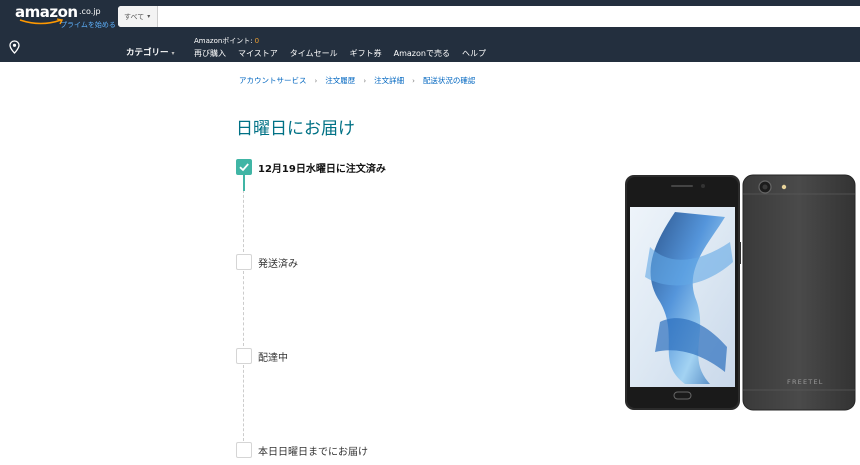  Describe the element at coordinates (389, 80) in the screenshot. I see `breadcrumb-order-details: 注文詳細` at that location.